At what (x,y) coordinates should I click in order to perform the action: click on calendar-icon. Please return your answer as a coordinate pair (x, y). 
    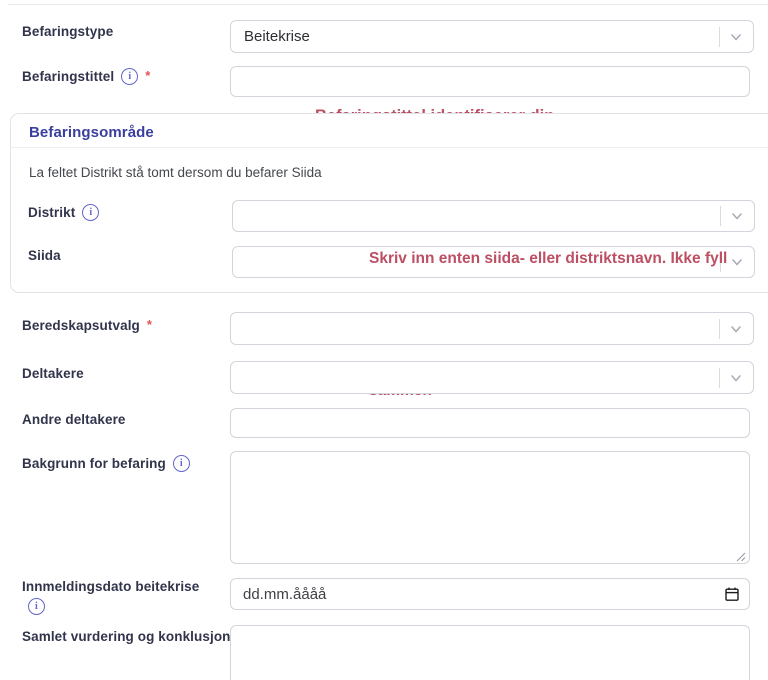
    Looking at the image, I should click on (732, 594).